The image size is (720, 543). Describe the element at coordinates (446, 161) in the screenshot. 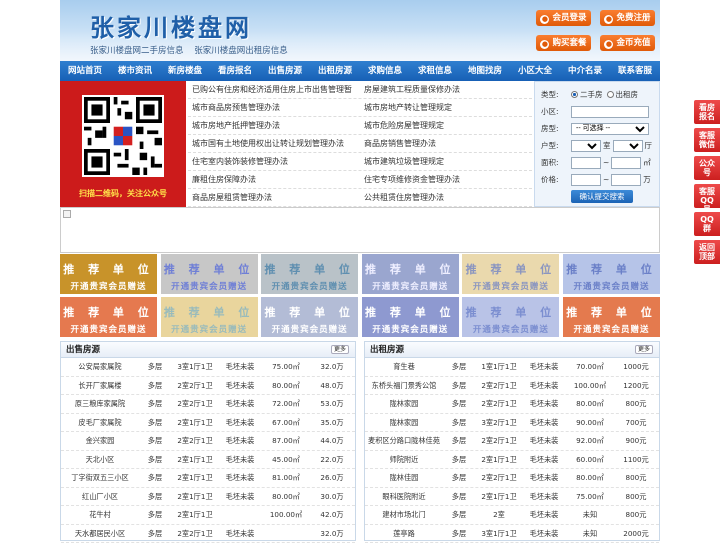

I see `policy-link: 城市建筑垃圾管理规定` at that location.